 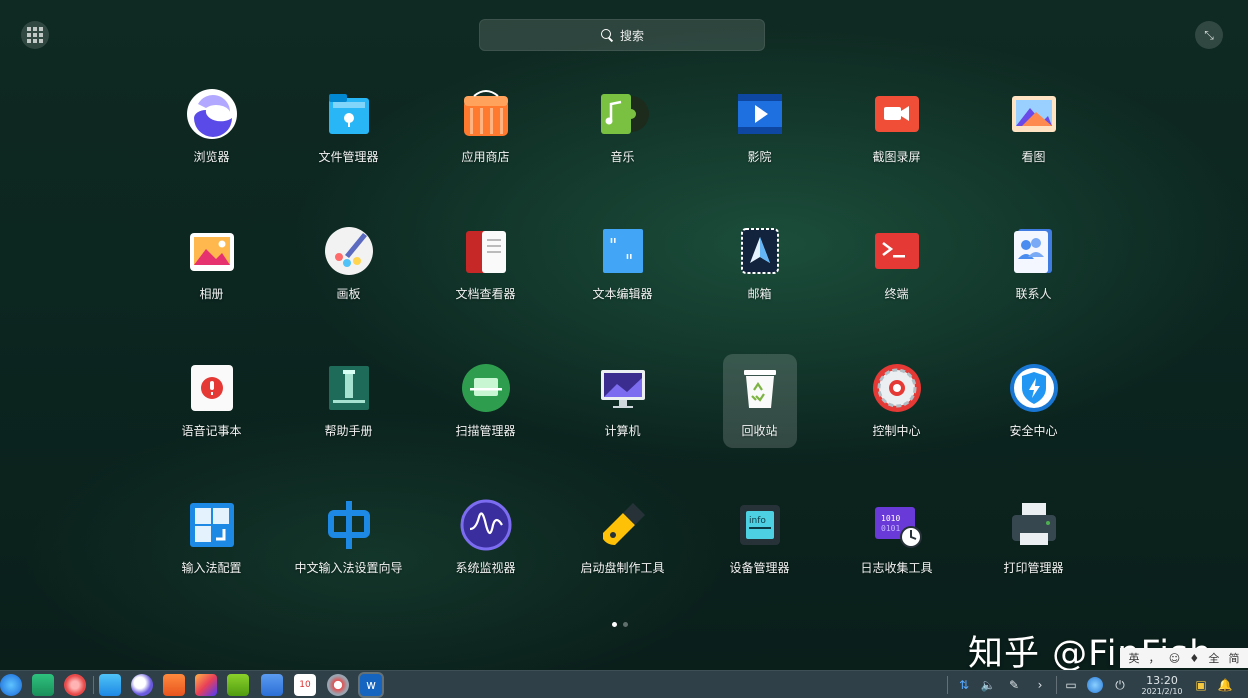 I want to click on app-item-music: 音乐, so click(x=623, y=127).